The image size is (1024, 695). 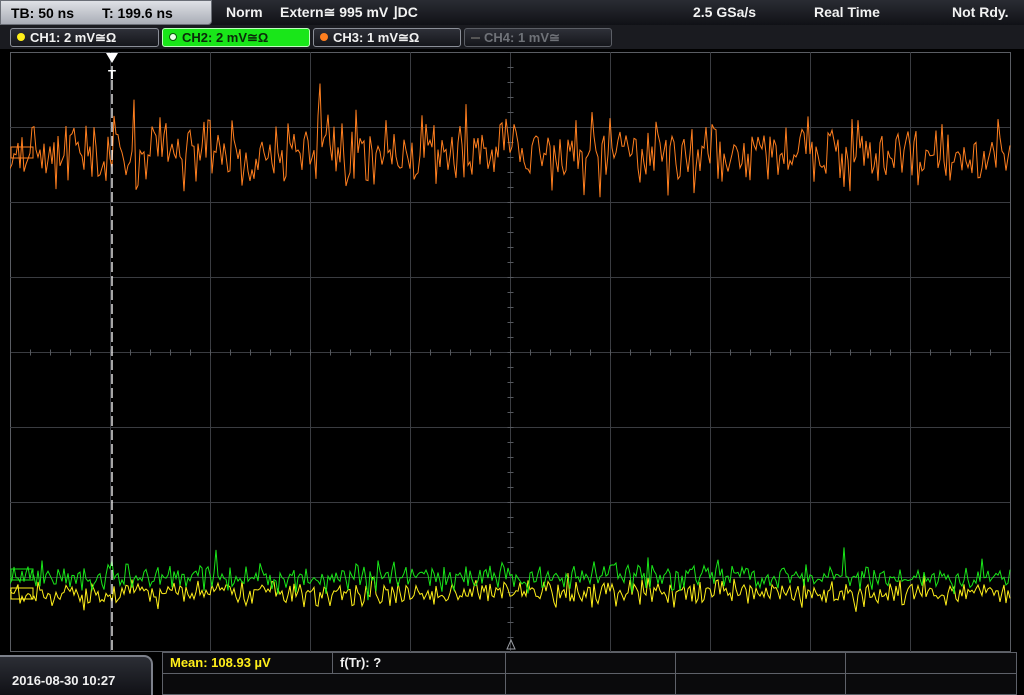 What do you see at coordinates (302, 12) in the screenshot?
I see `trigger-source-label: Extern` at bounding box center [302, 12].